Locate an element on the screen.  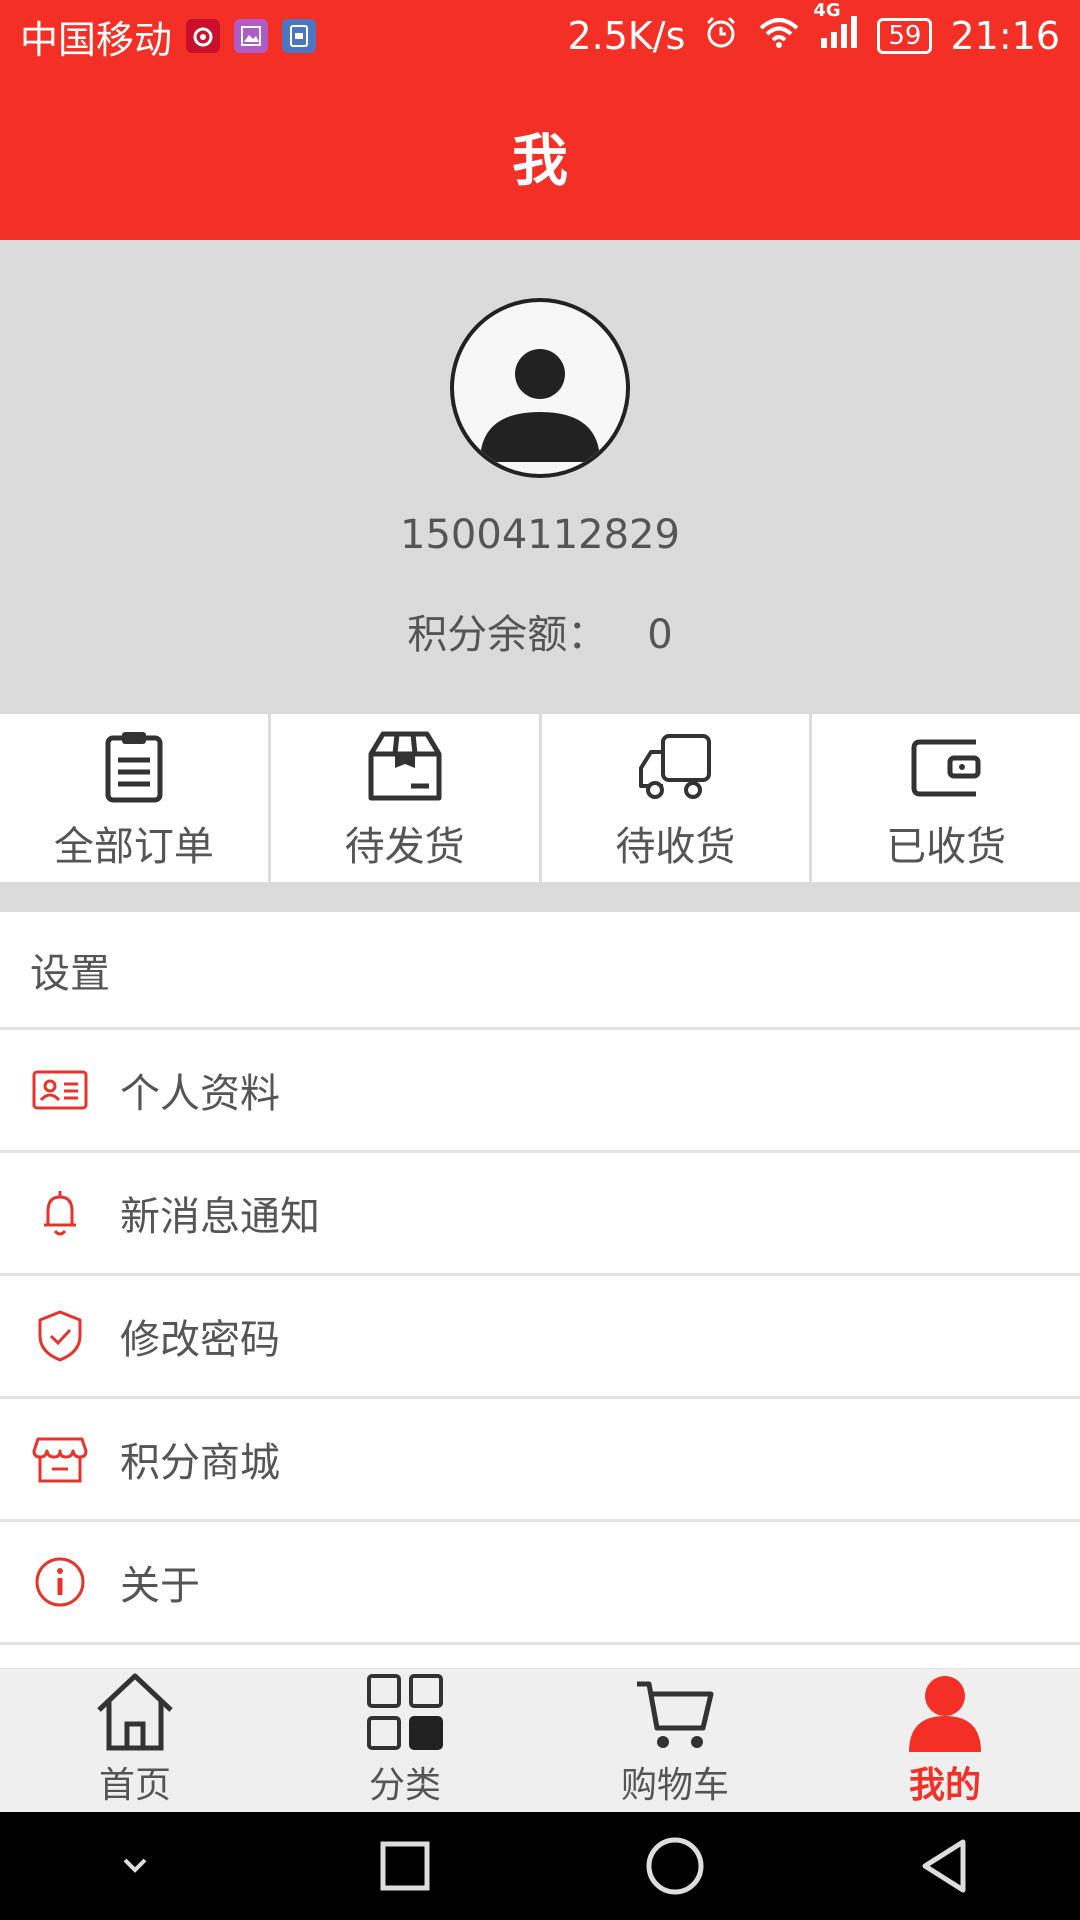
nav-mine: 我的 is located at coordinates (945, 1740).